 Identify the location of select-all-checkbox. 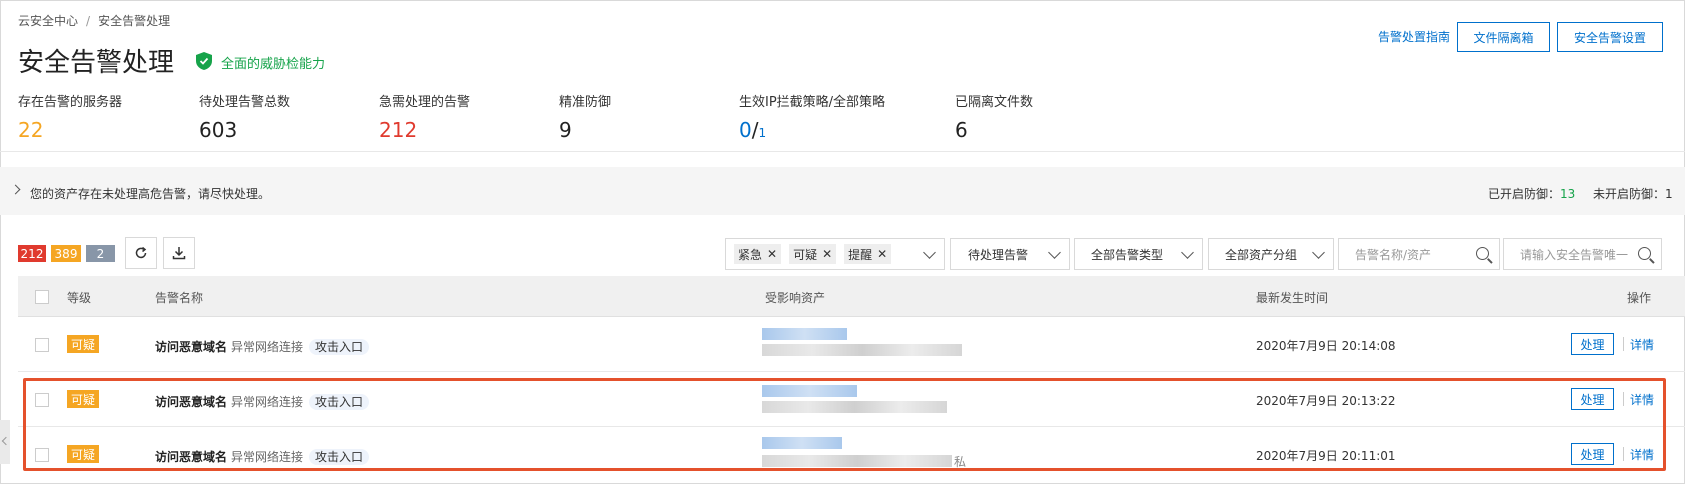
(42, 297).